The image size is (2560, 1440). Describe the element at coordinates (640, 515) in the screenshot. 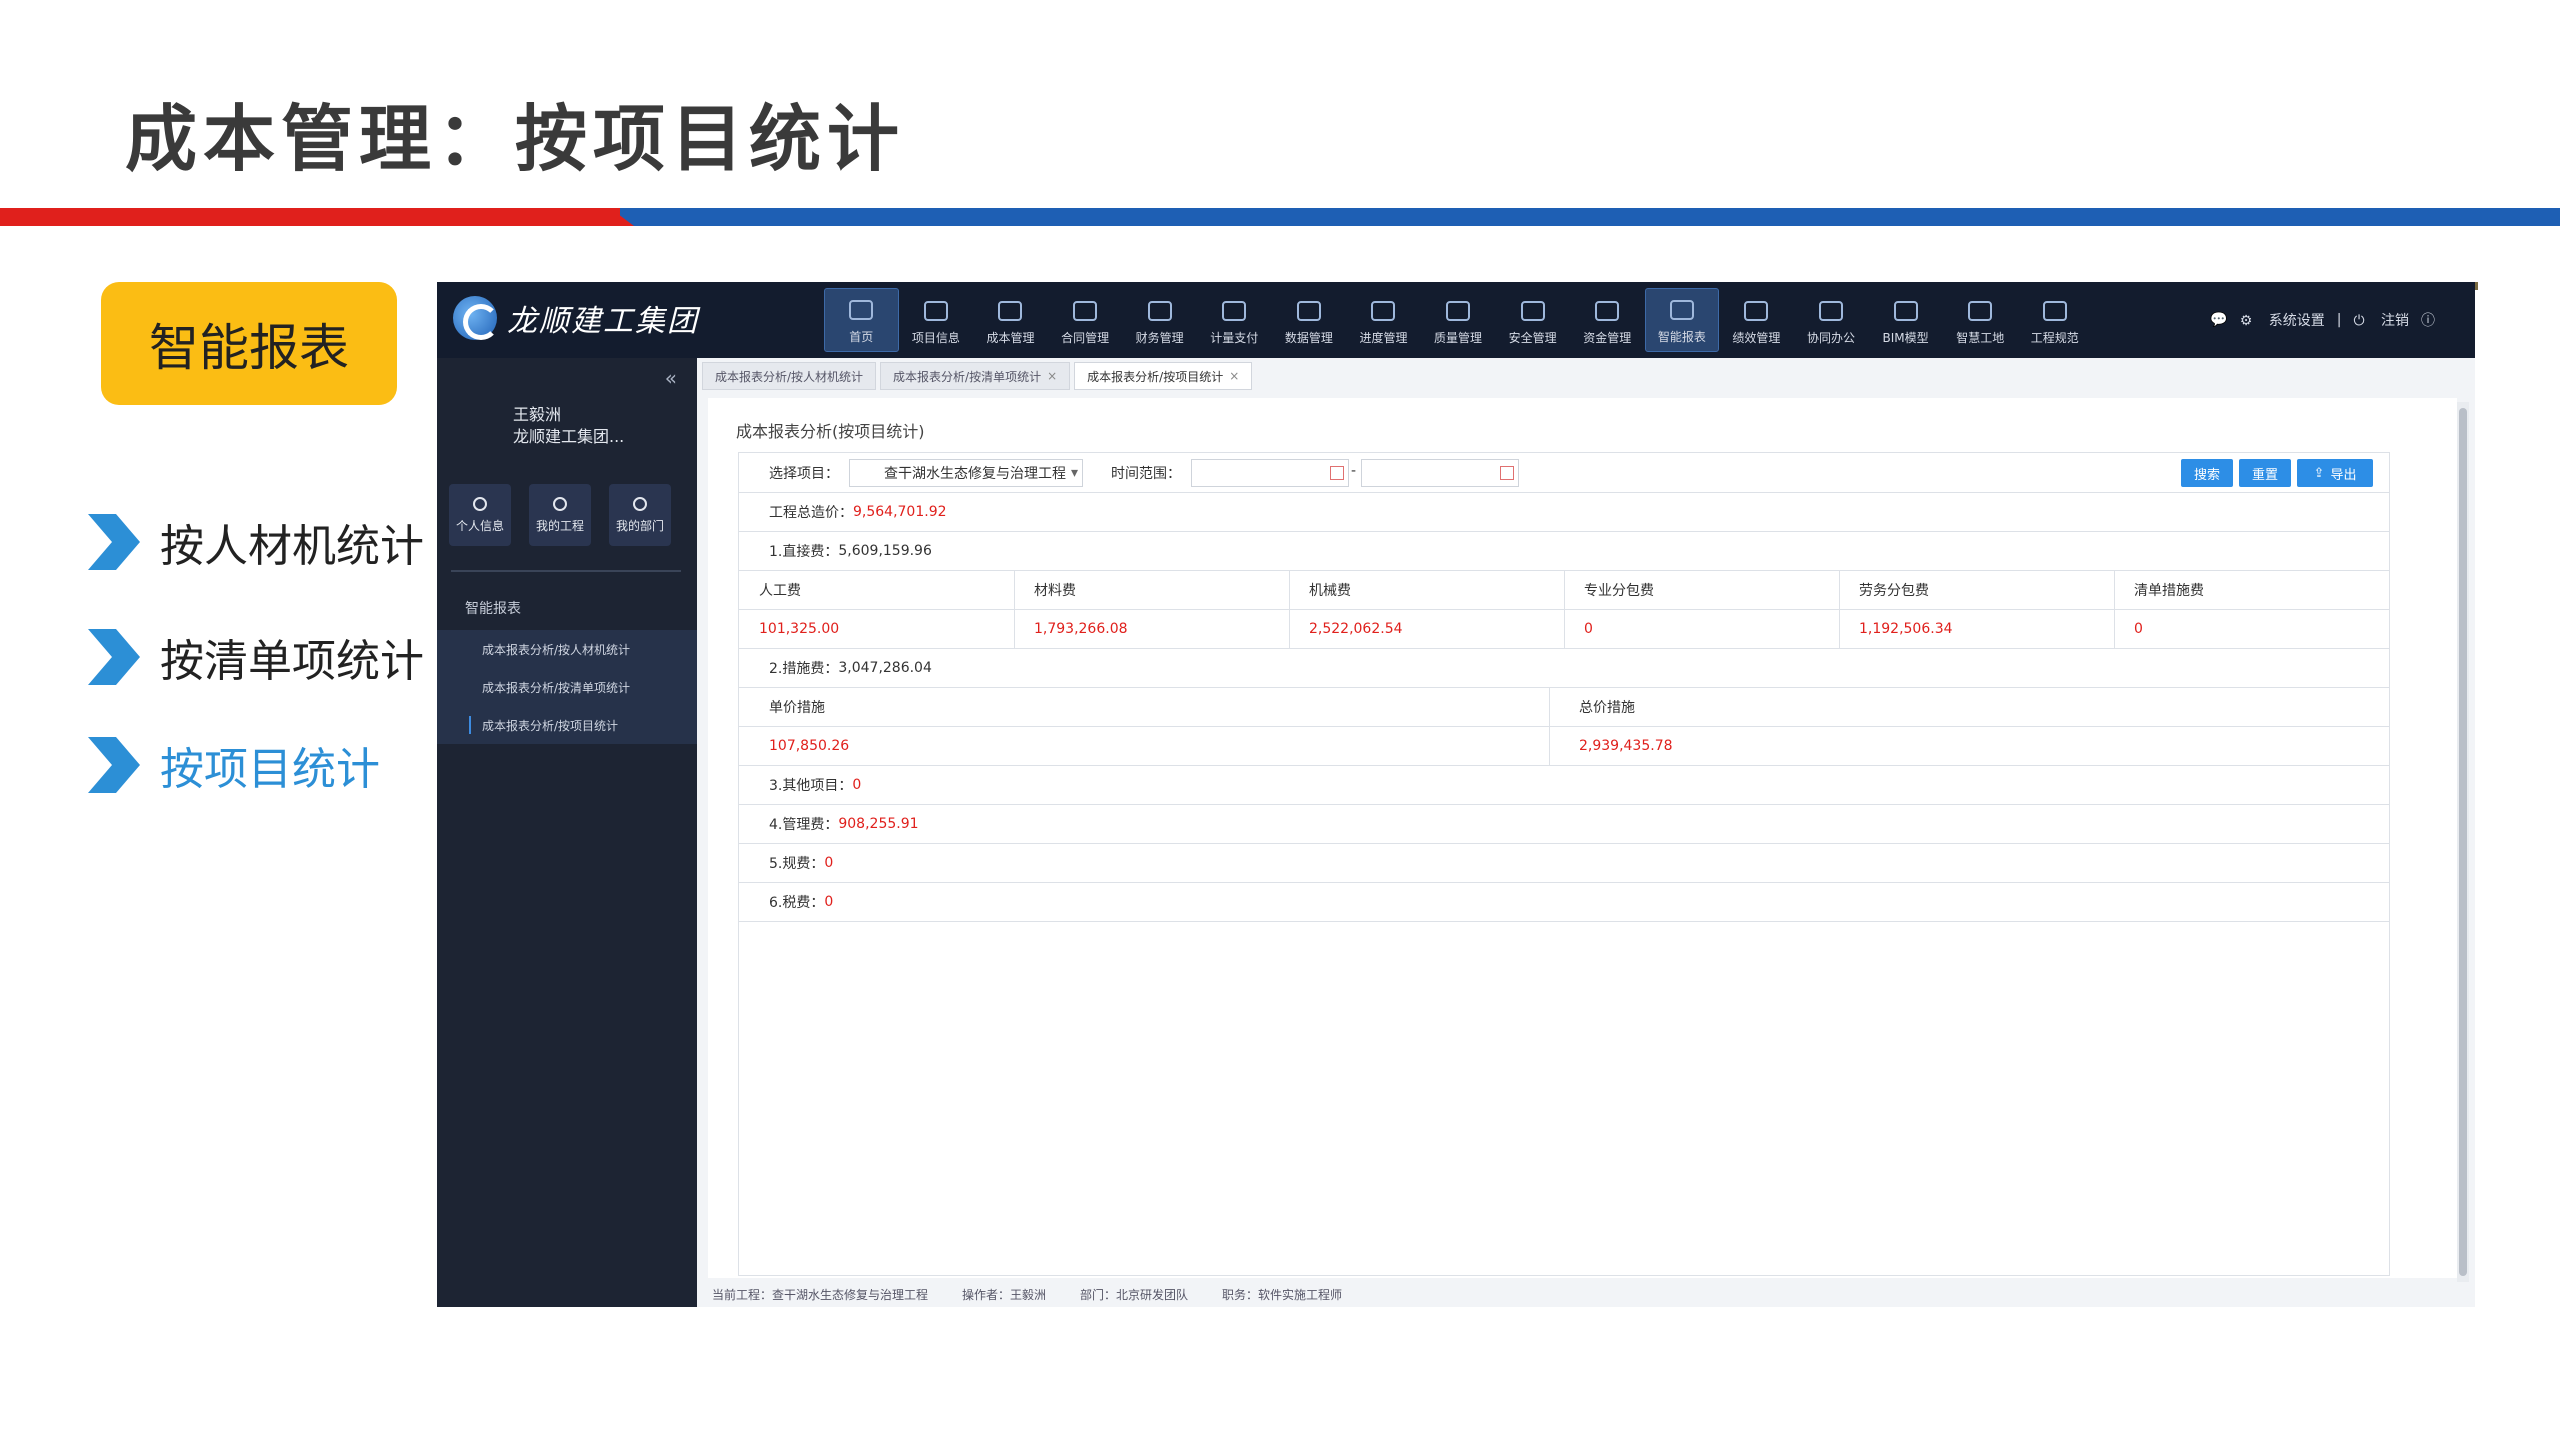

I see `quick-my-dept: 我的部门` at that location.